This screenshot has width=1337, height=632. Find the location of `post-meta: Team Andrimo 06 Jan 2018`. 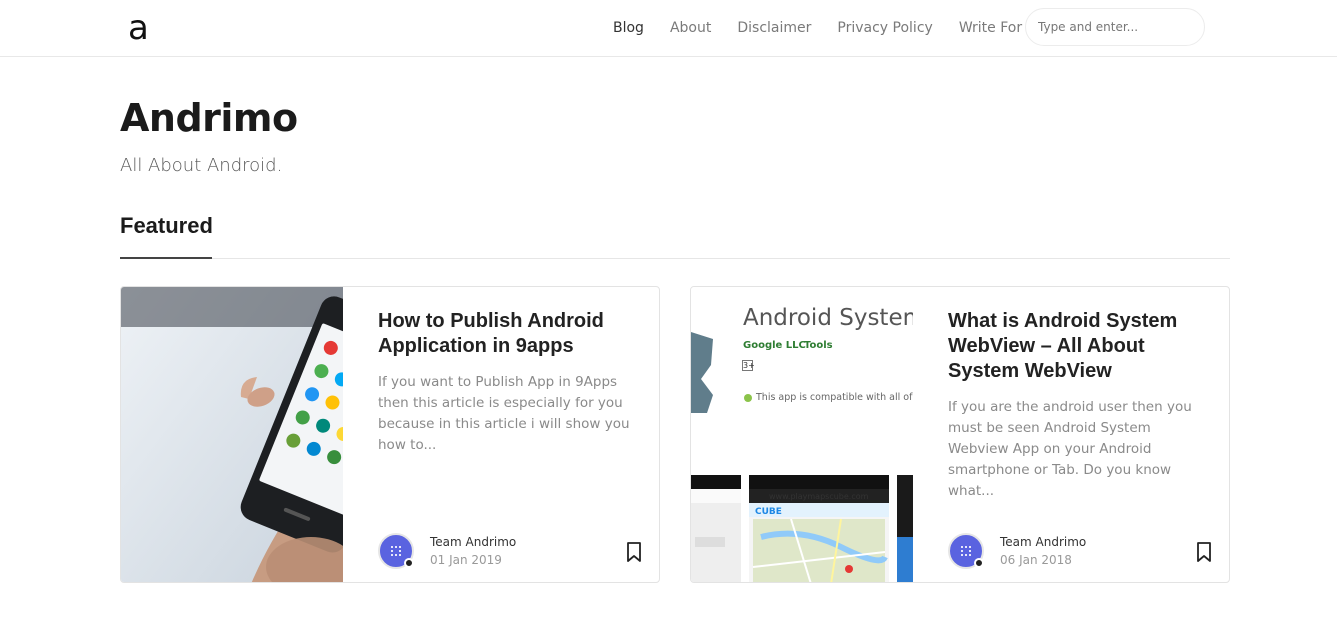

post-meta: Team Andrimo 06 Jan 2018 is located at coordinates (1080, 551).